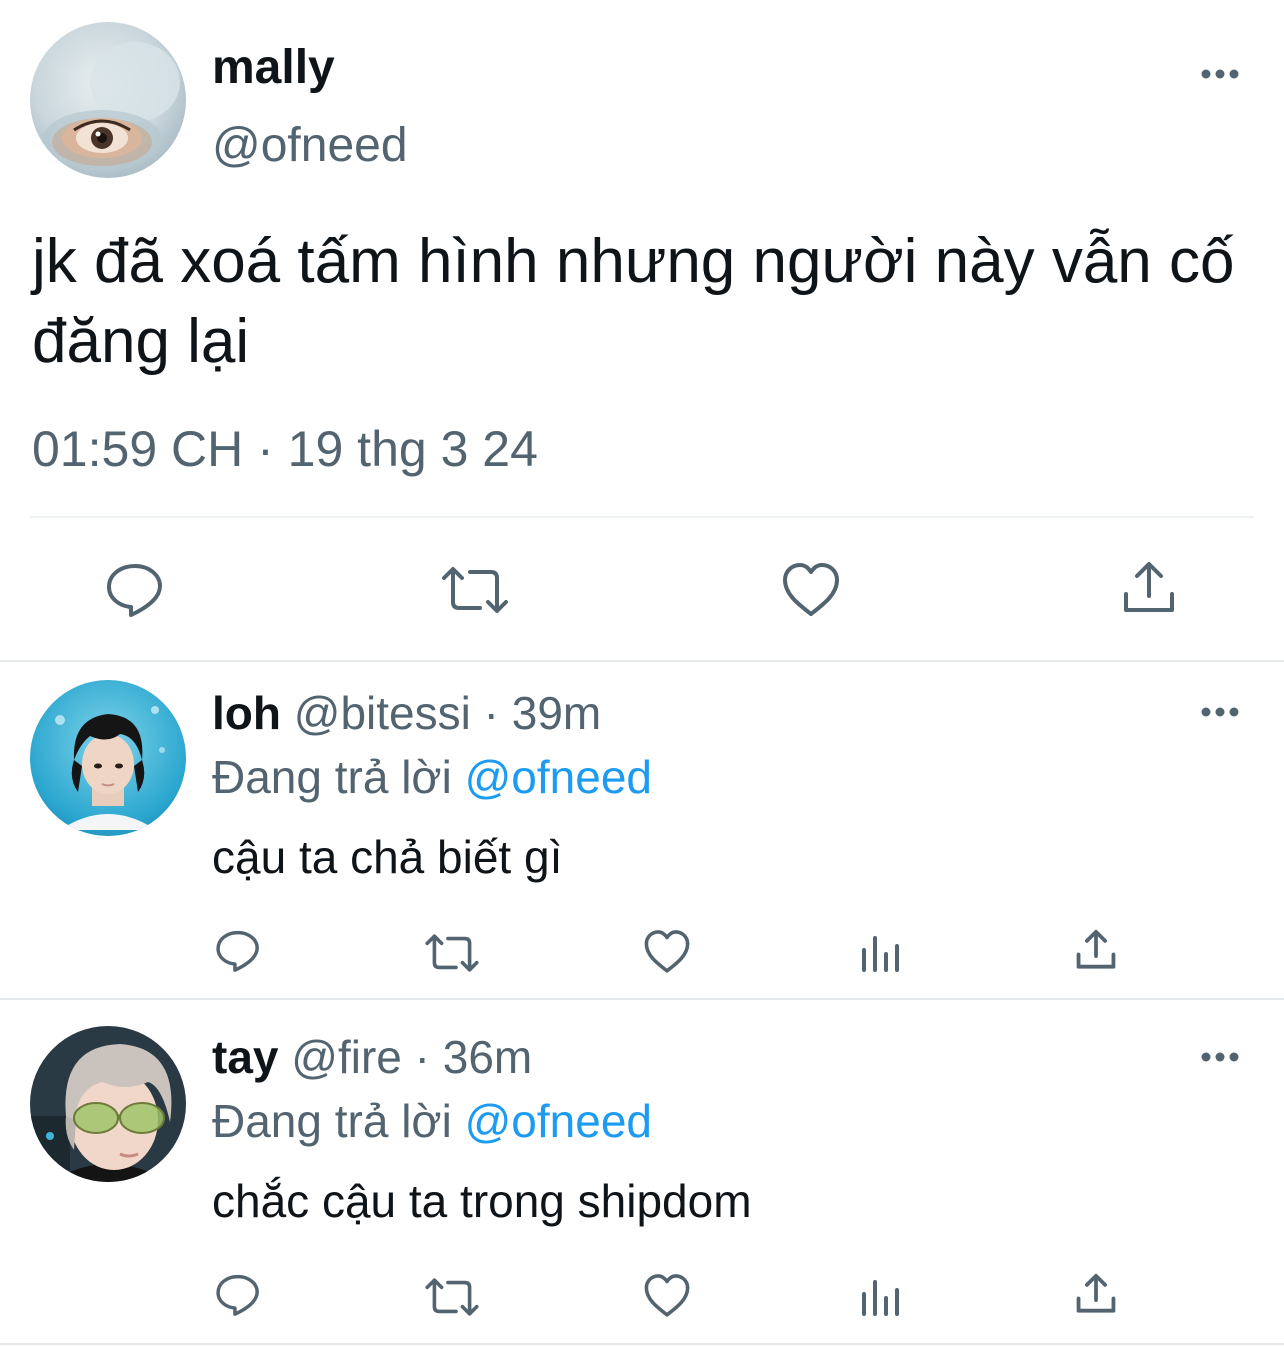  What do you see at coordinates (273, 67) in the screenshot?
I see `author-display-name: mally` at bounding box center [273, 67].